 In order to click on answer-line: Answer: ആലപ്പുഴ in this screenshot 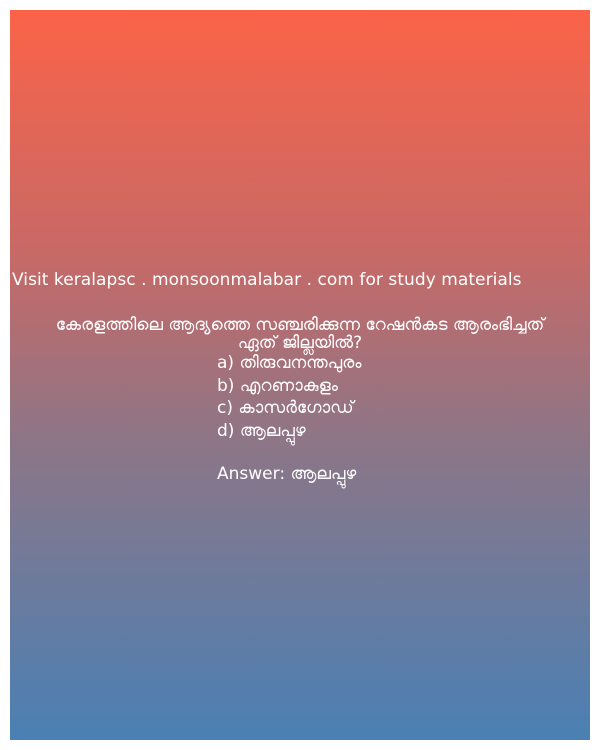, I will do `click(286, 474)`.